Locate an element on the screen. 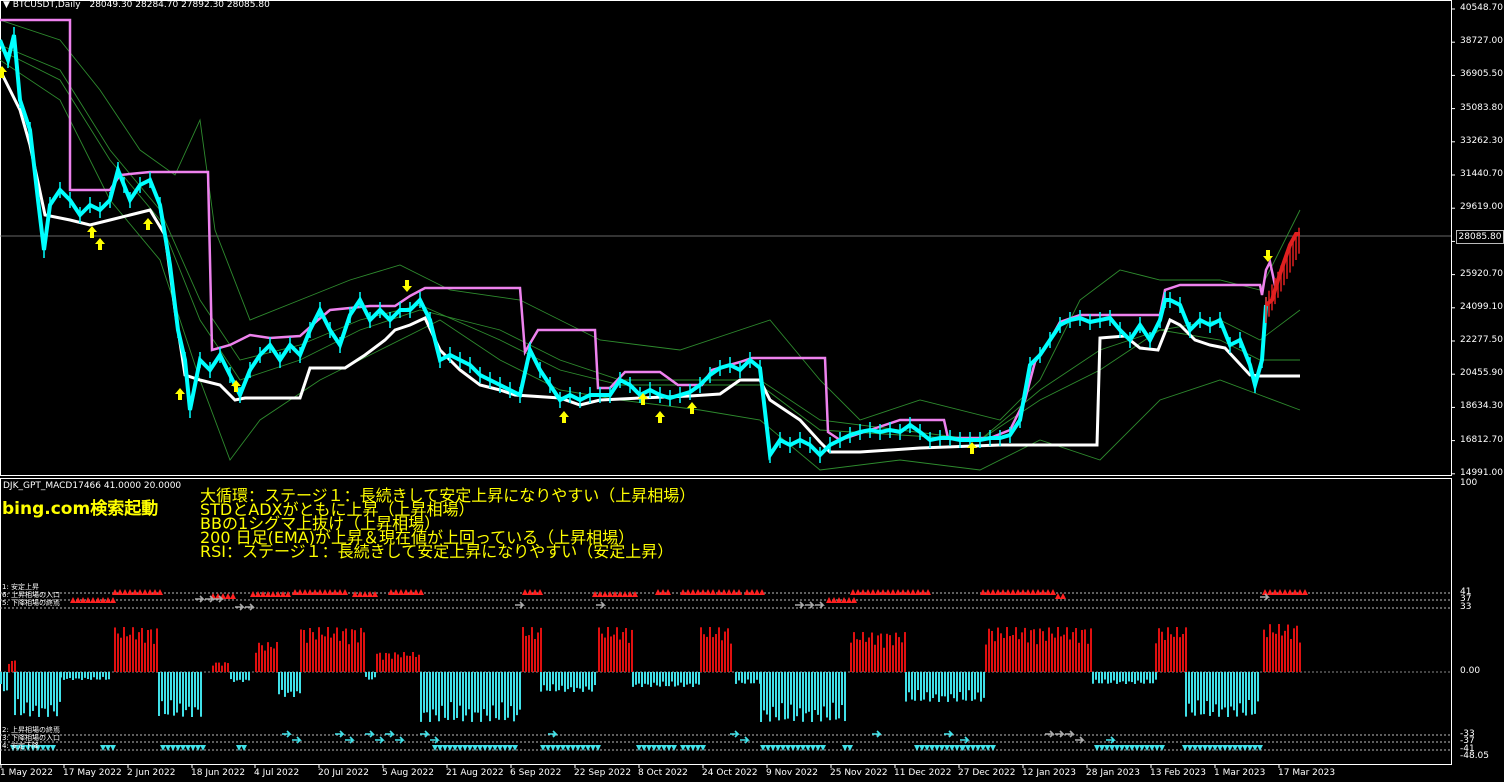 This screenshot has height=782, width=1504. level-label: 2: 上昇相場の終焉 is located at coordinates (31, 730).